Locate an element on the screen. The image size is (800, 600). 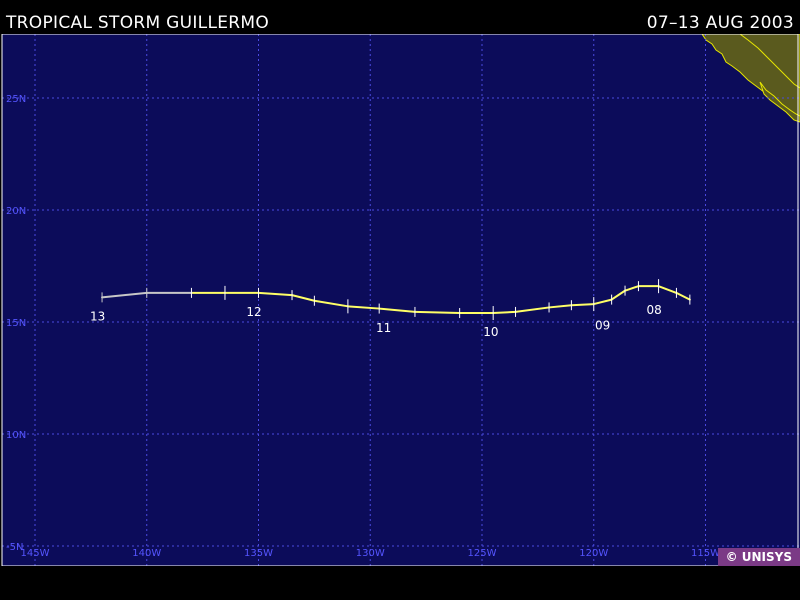
lat-label: 20N is located at coordinates (16, 211).